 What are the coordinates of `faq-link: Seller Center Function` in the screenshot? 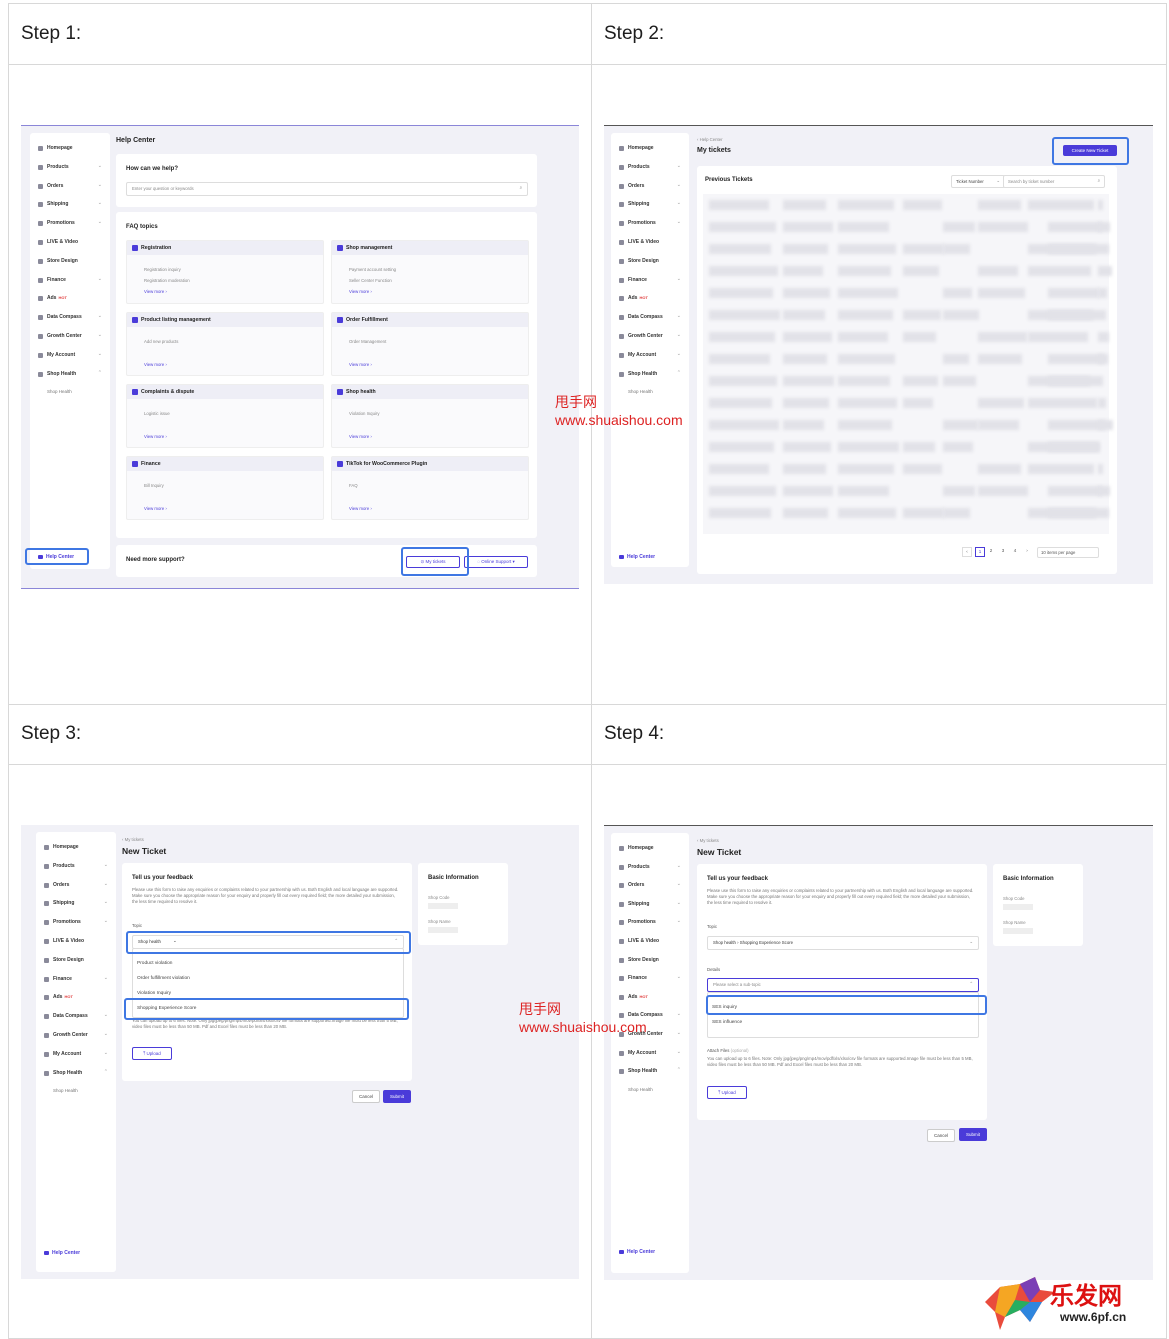 It's located at (370, 280).